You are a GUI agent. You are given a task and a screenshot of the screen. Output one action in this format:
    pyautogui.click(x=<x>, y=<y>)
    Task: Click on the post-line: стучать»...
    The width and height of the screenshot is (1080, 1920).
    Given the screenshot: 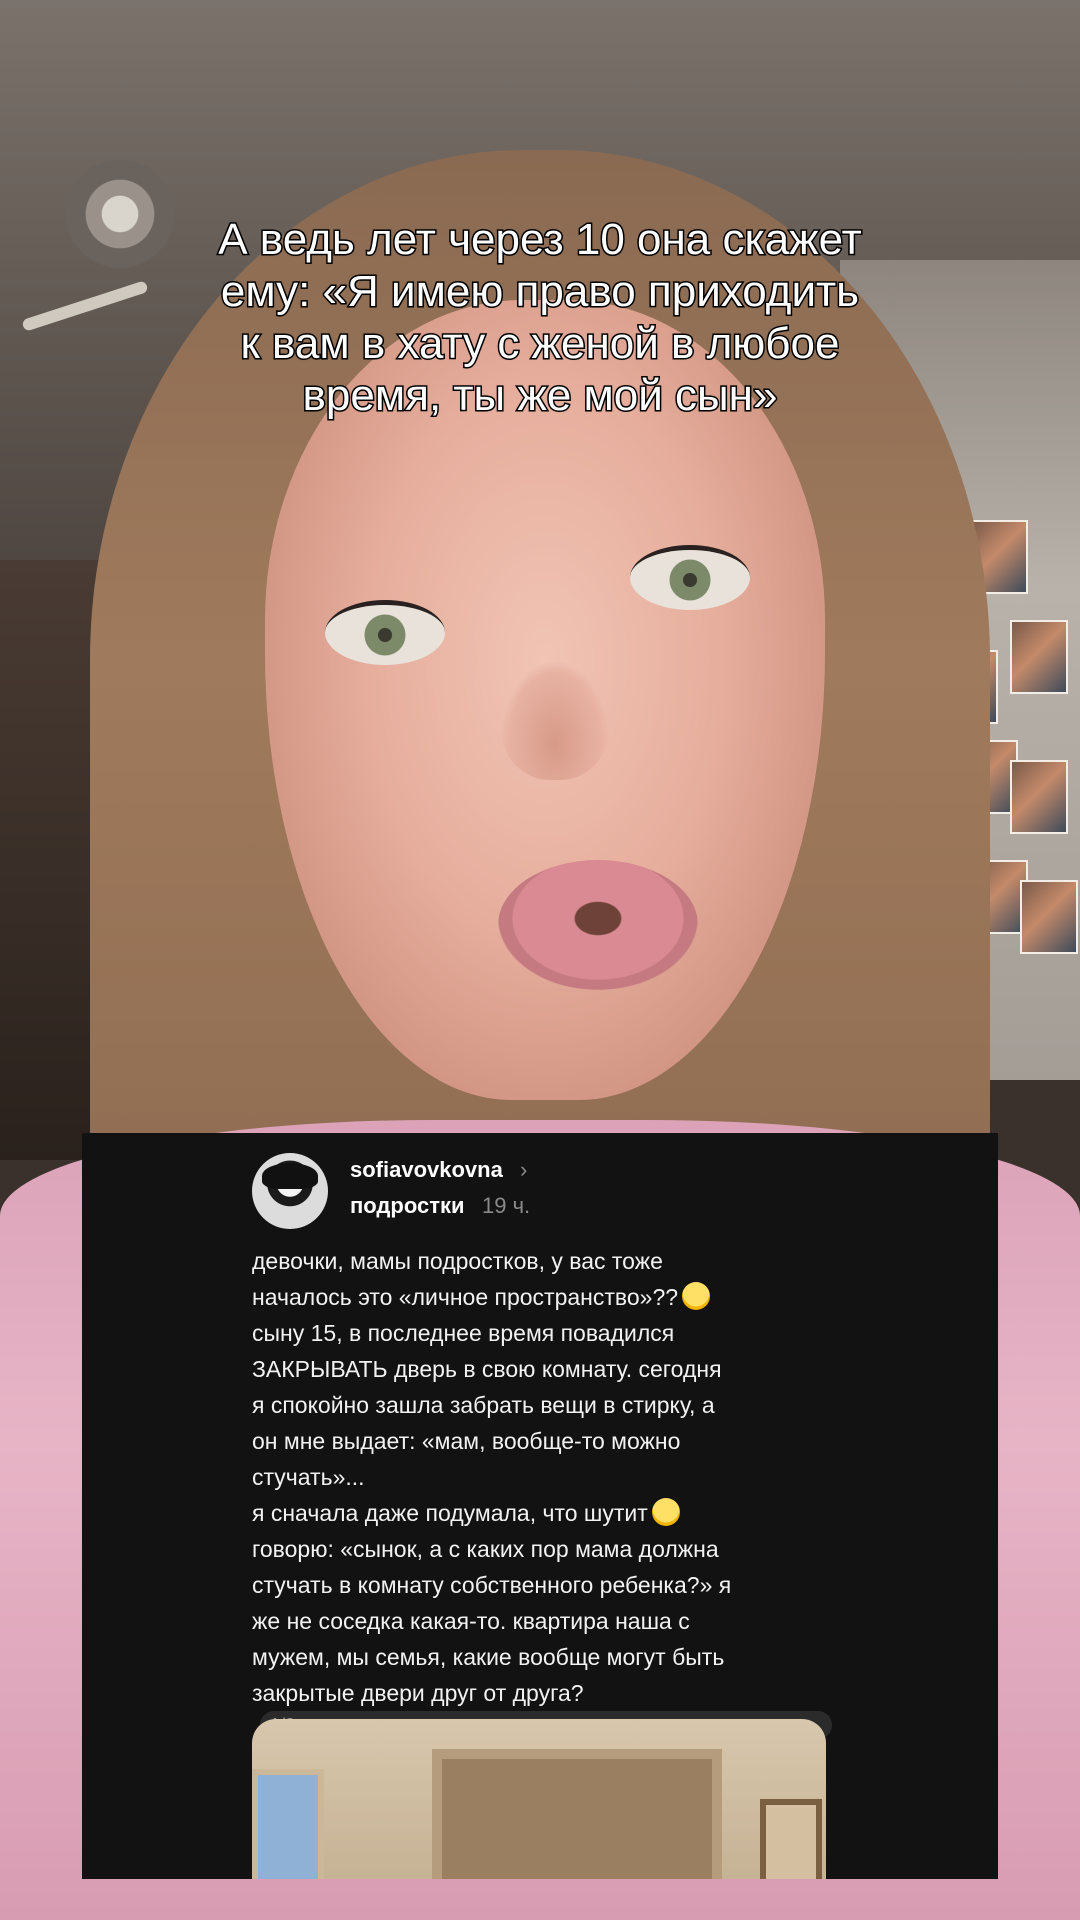 What is the action you would take?
    pyautogui.click(x=308, y=1477)
    